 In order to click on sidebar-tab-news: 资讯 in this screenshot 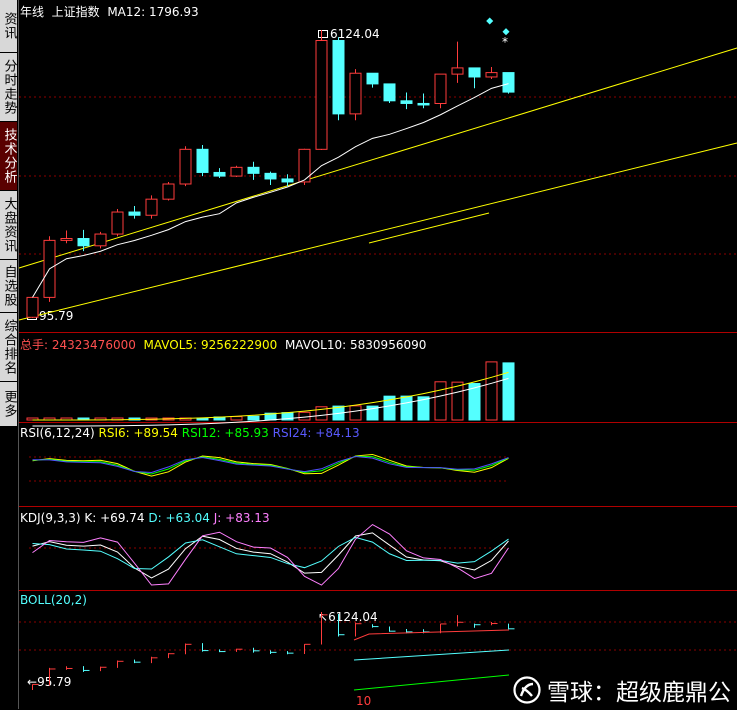, I will do `click(8, 26)`.